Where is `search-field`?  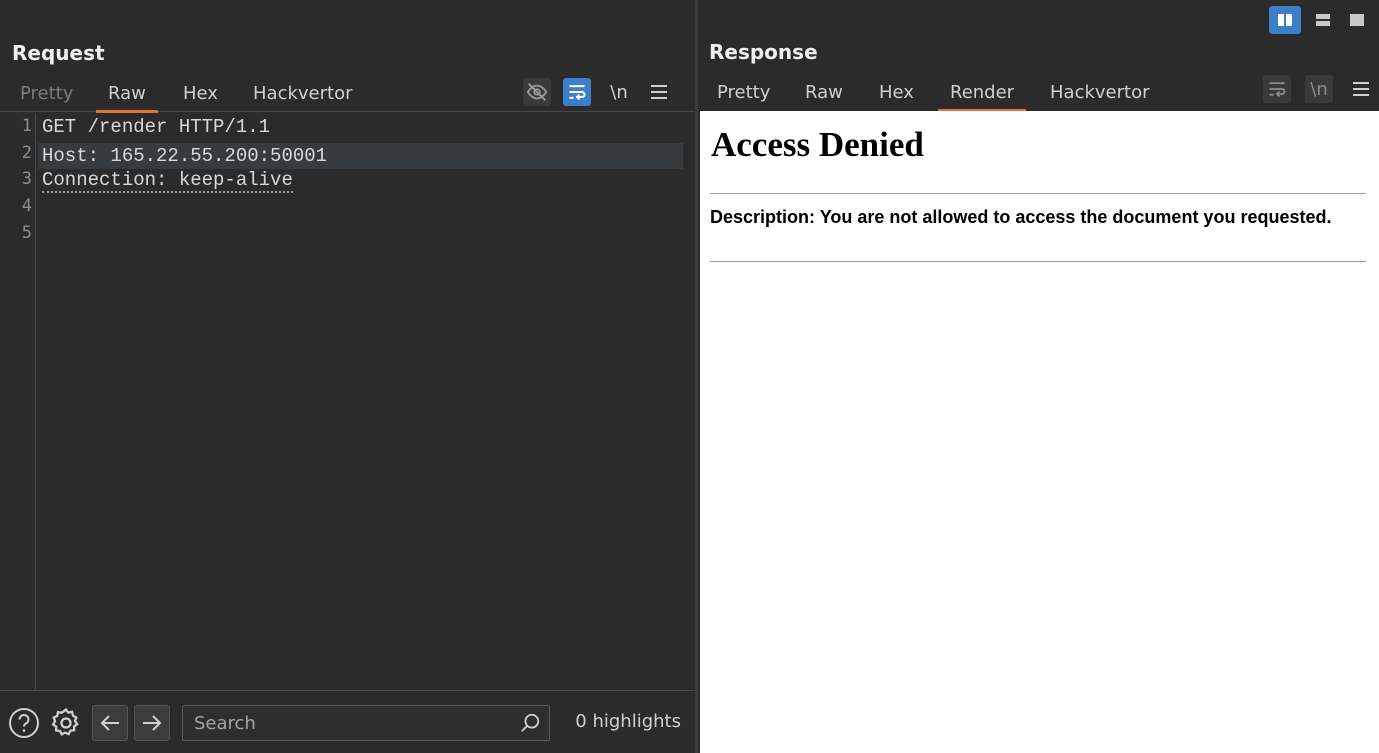 search-field is located at coordinates (366, 723).